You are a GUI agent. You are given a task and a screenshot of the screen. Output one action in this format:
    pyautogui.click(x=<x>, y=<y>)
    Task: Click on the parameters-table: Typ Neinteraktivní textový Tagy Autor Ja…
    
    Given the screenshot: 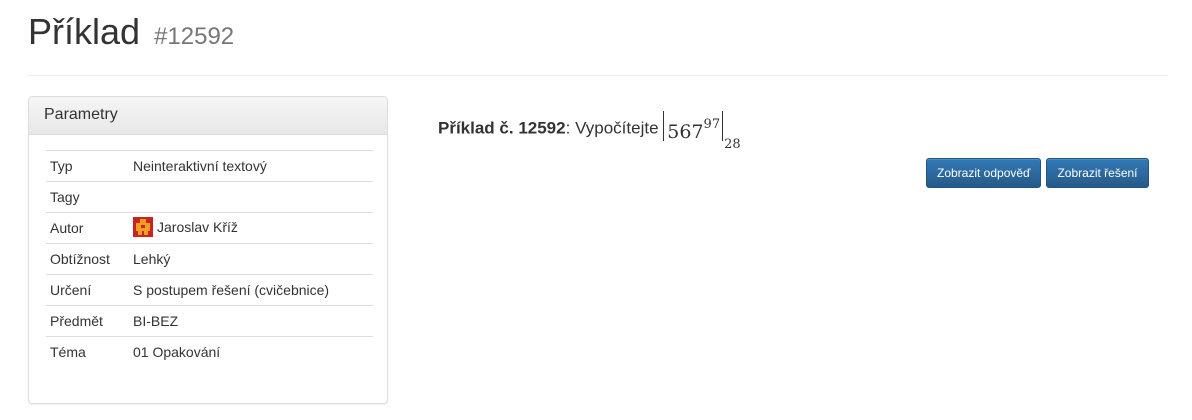 What is the action you would take?
    pyautogui.click(x=209, y=259)
    